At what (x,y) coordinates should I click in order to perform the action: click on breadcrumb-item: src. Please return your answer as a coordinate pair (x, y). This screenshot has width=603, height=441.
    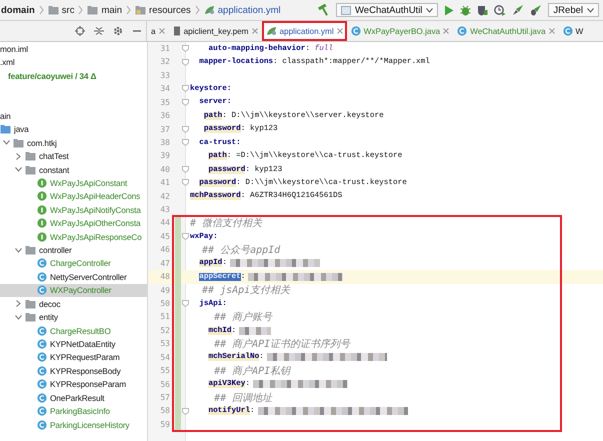
    Looking at the image, I should click on (68, 10).